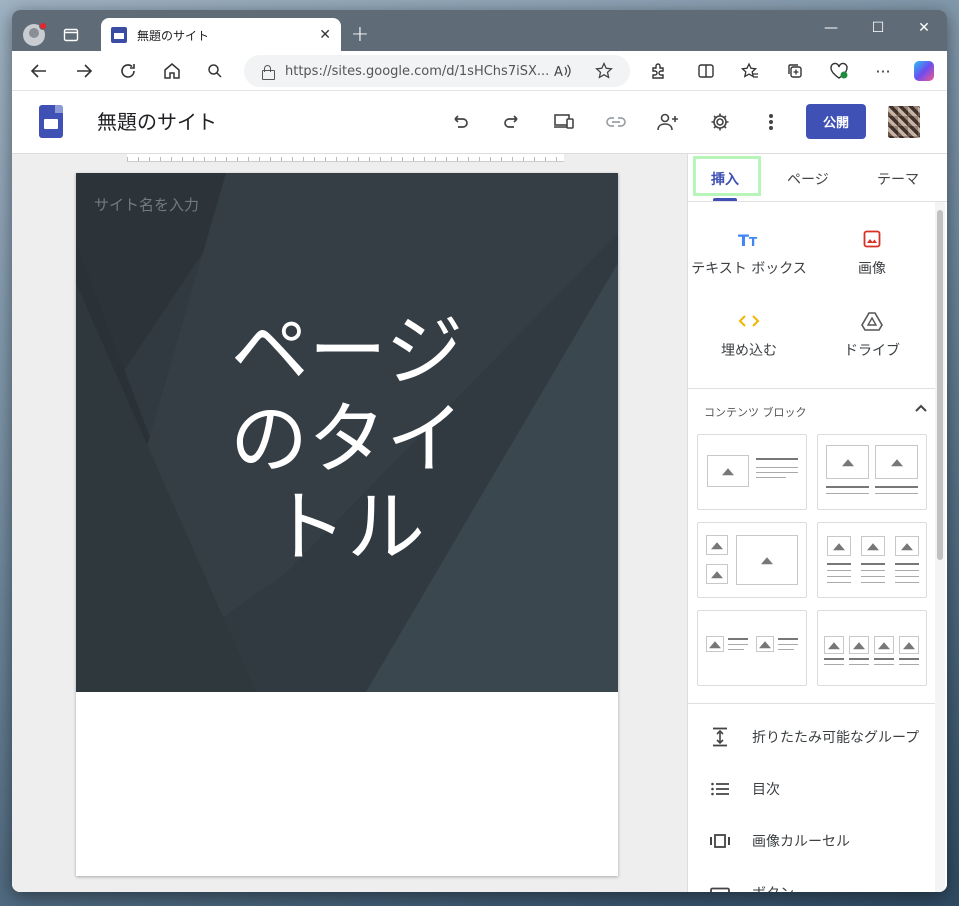 This screenshot has width=959, height=906. Describe the element at coordinates (872, 472) in the screenshot. I see `content-block-two-images` at that location.